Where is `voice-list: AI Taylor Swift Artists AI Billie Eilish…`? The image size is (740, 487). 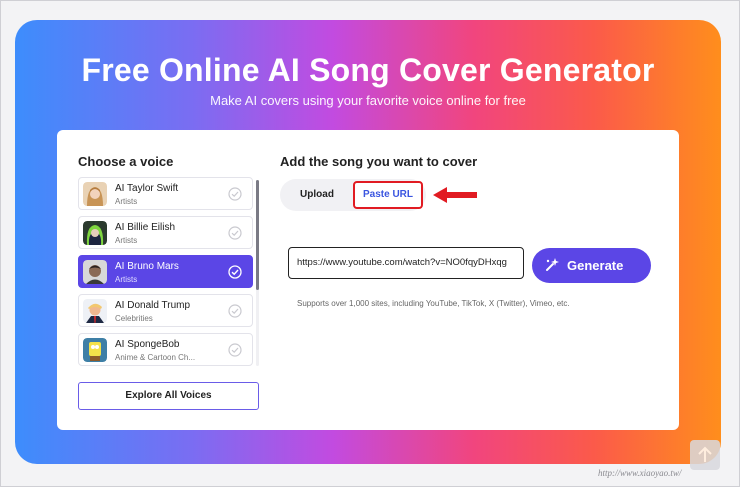 voice-list: AI Taylor Swift Artists AI Billie Eilish… is located at coordinates (169, 272).